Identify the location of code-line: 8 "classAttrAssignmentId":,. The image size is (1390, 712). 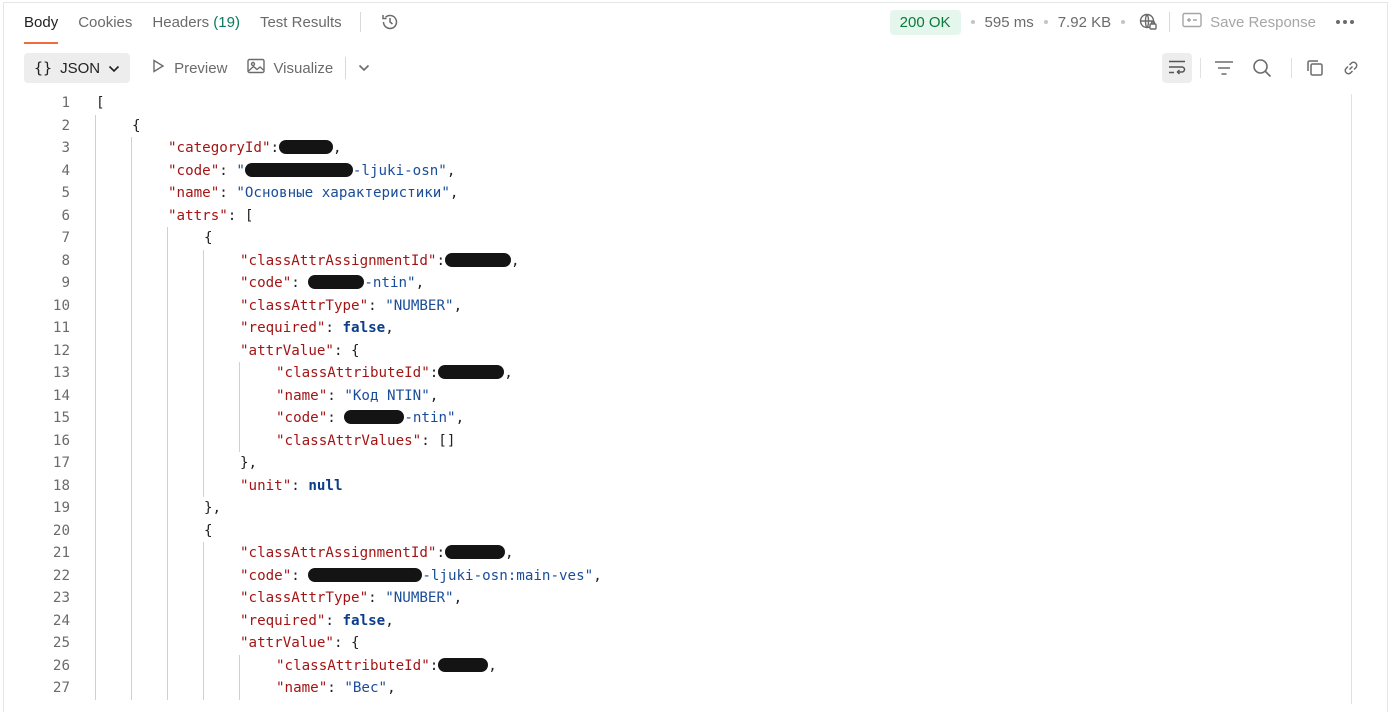
(684, 261).